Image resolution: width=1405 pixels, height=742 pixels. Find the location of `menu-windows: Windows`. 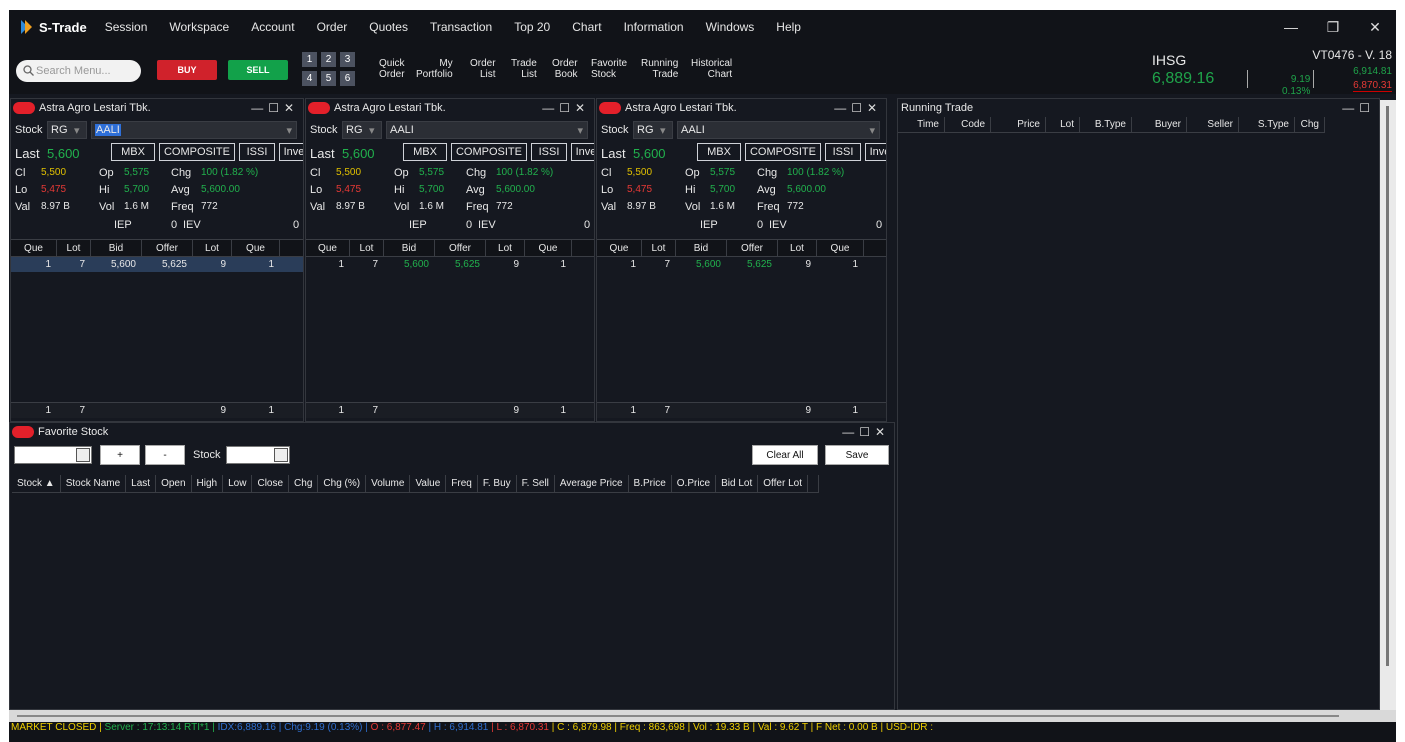

menu-windows: Windows is located at coordinates (730, 27).